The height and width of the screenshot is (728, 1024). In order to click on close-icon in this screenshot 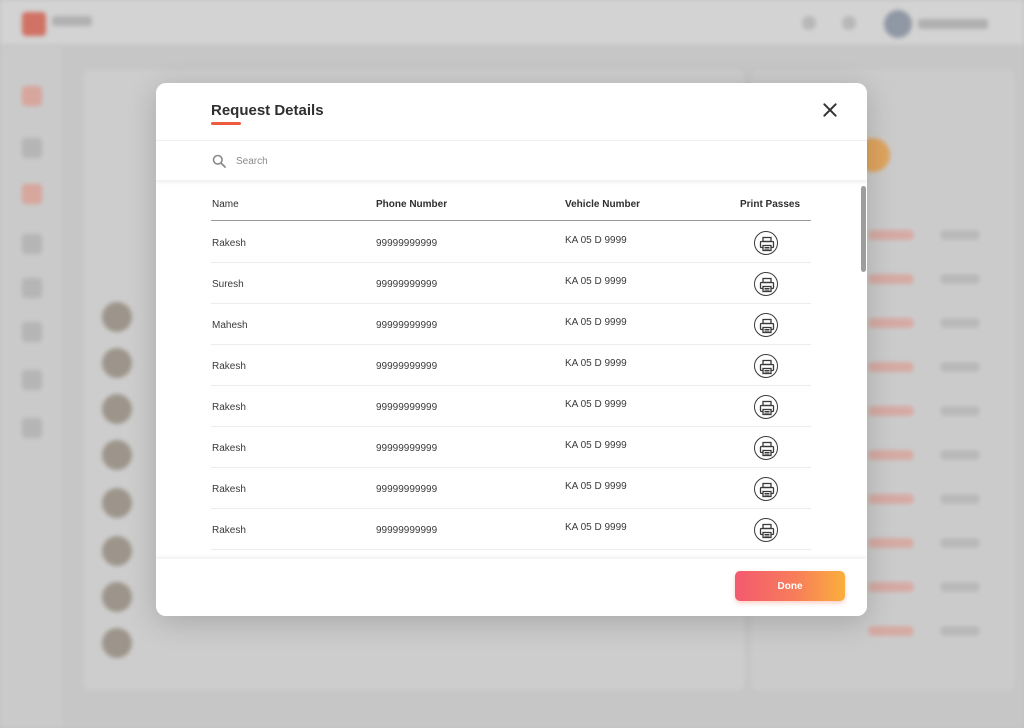, I will do `click(830, 110)`.